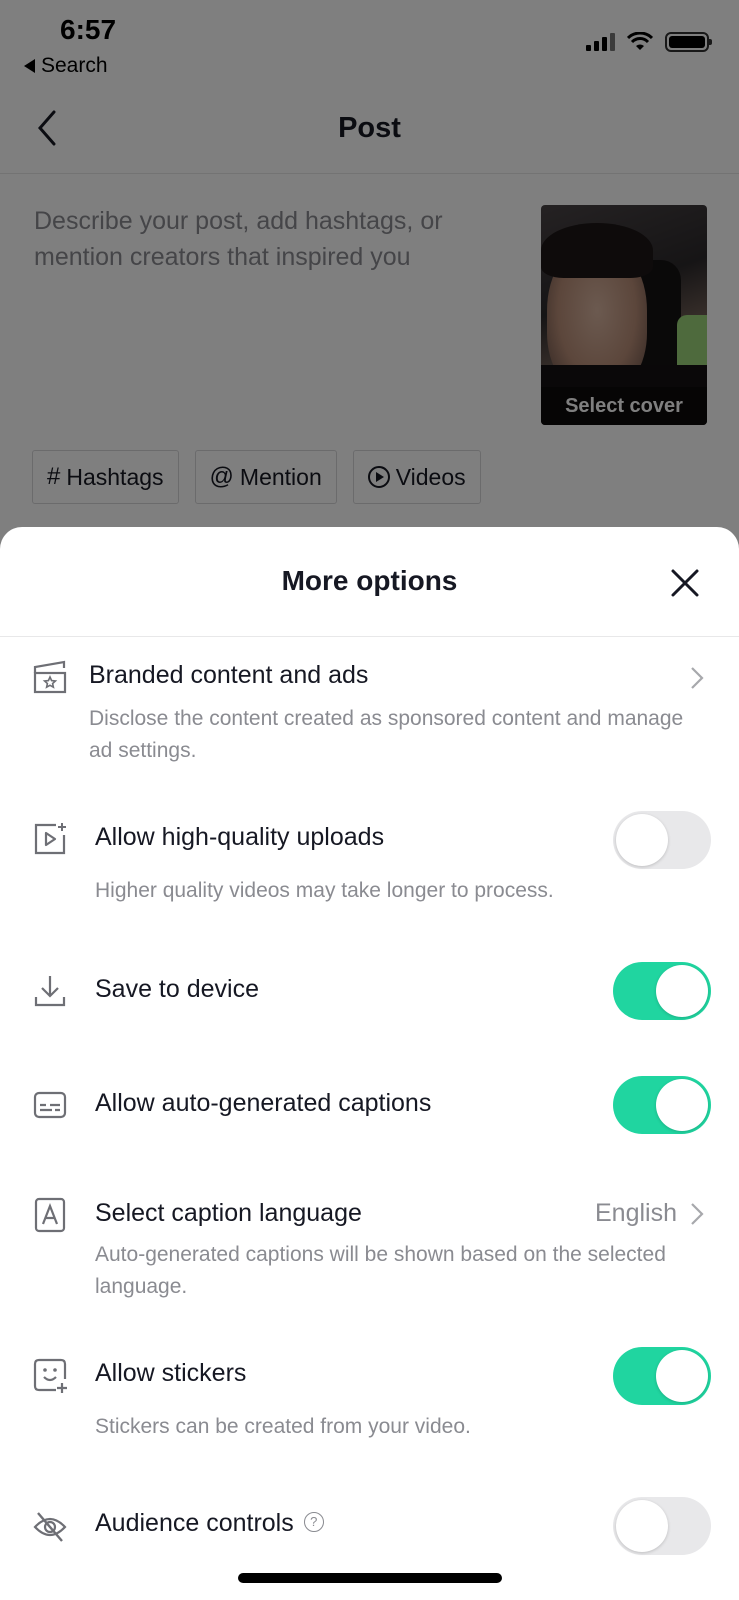  I want to click on option-title: Allow stickers, so click(171, 1373).